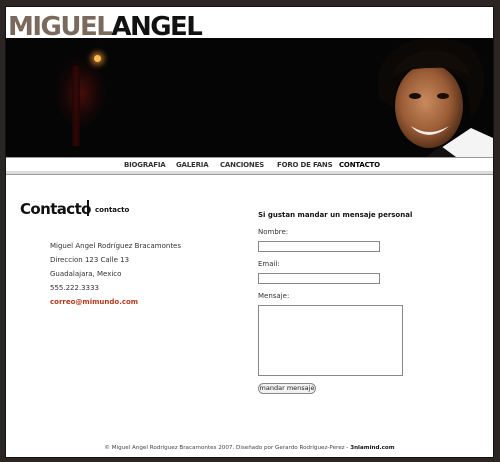  What do you see at coordinates (86, 274) in the screenshot?
I see `contact-city: Guadalajara, Mexico` at bounding box center [86, 274].